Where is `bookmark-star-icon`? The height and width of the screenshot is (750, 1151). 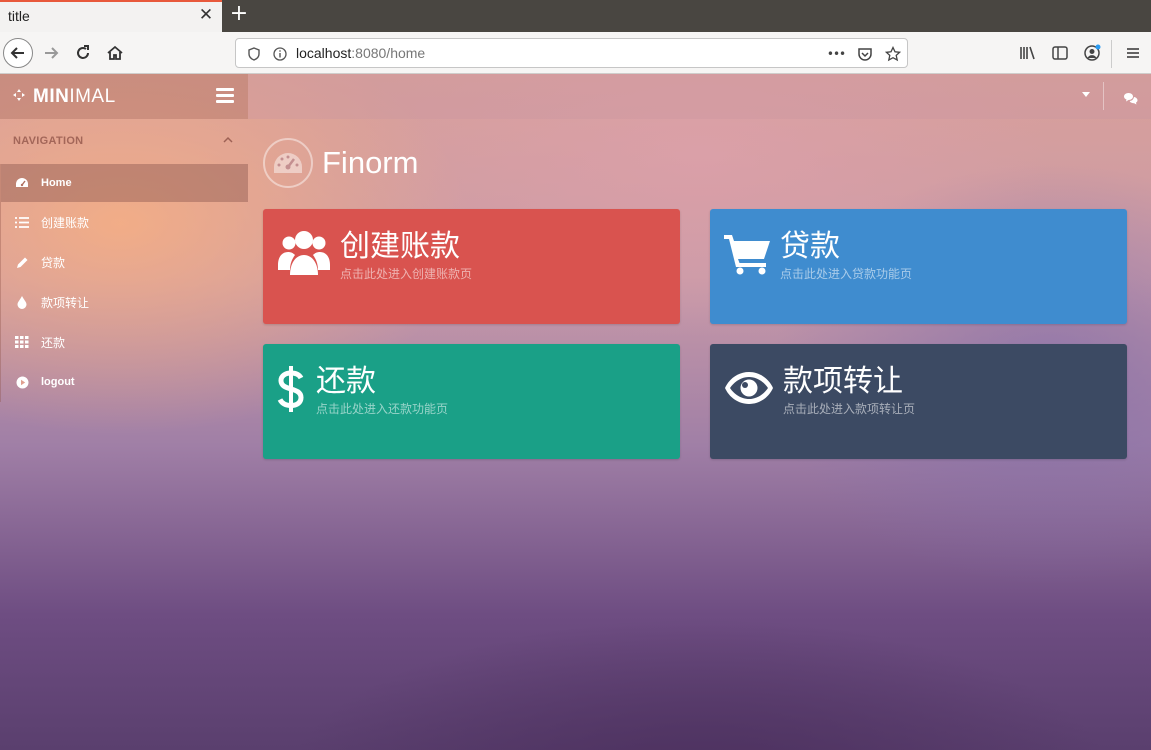 bookmark-star-icon is located at coordinates (893, 54).